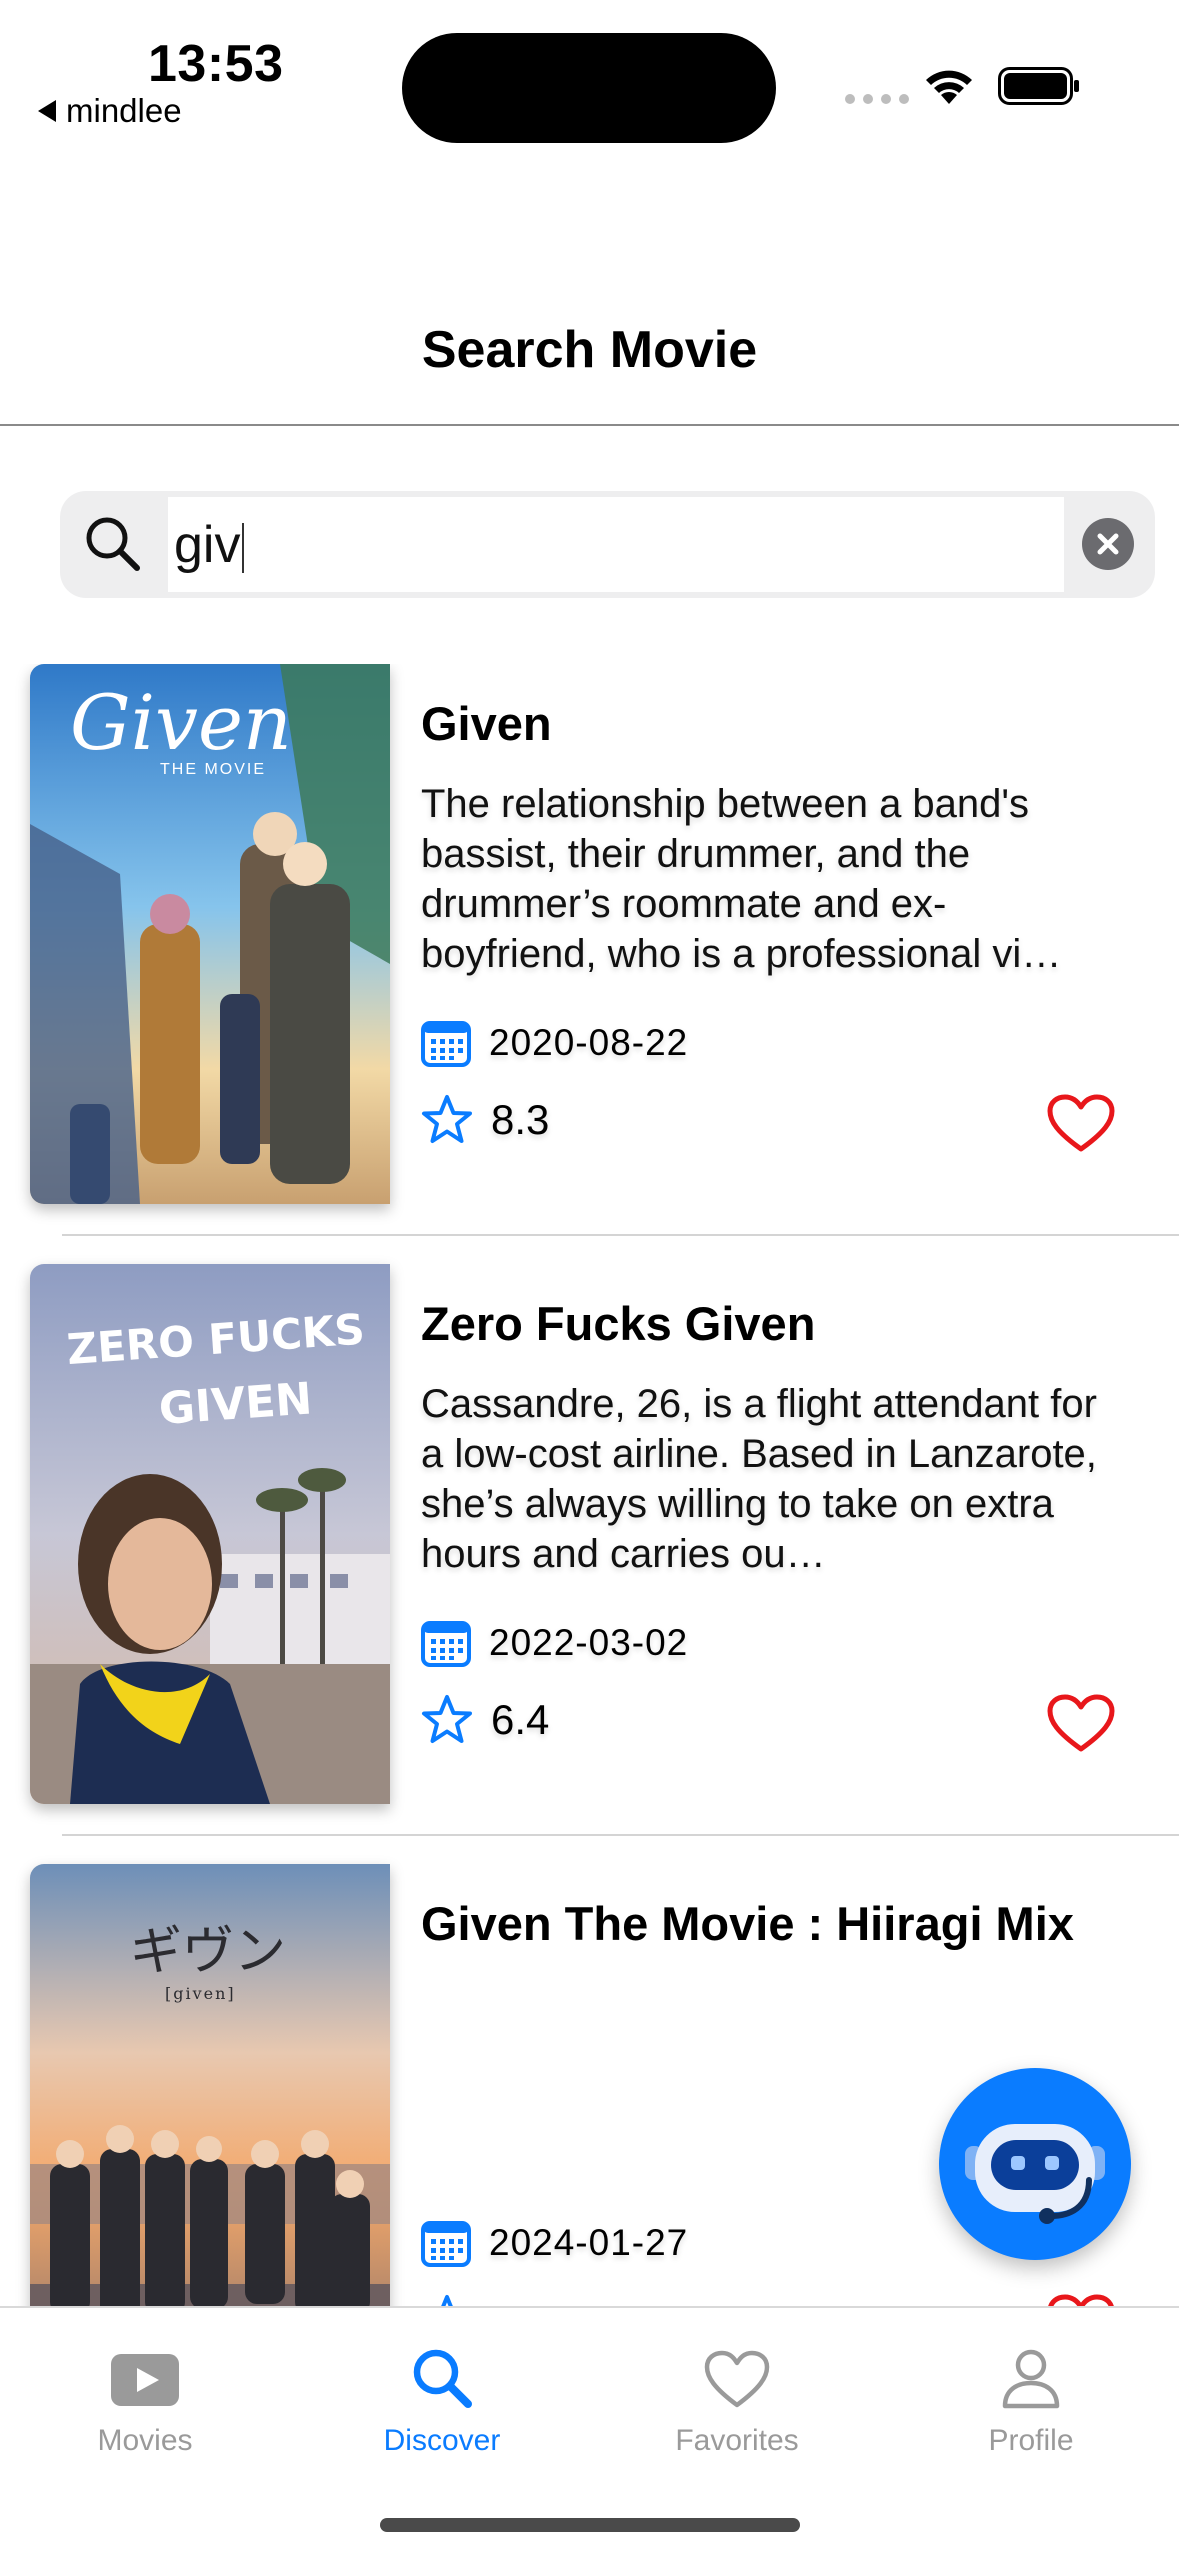 This screenshot has height=2556, width=1179. I want to click on poster-title-text: Given, so click(181, 722).